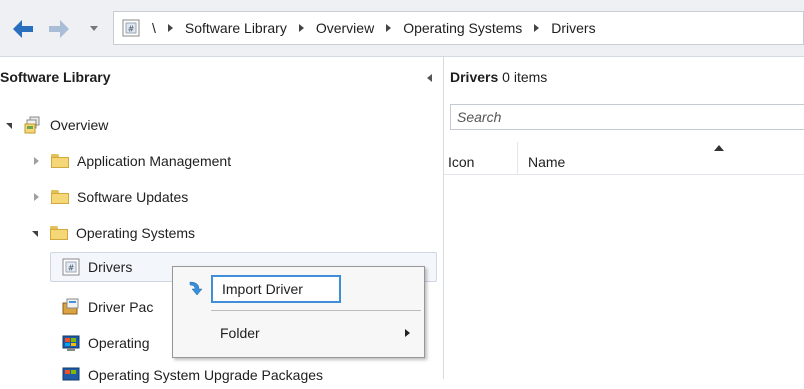 Image resolution: width=804 pixels, height=389 pixels. Describe the element at coordinates (298, 312) in the screenshot. I see `context-menu: Import Driver Folder` at that location.